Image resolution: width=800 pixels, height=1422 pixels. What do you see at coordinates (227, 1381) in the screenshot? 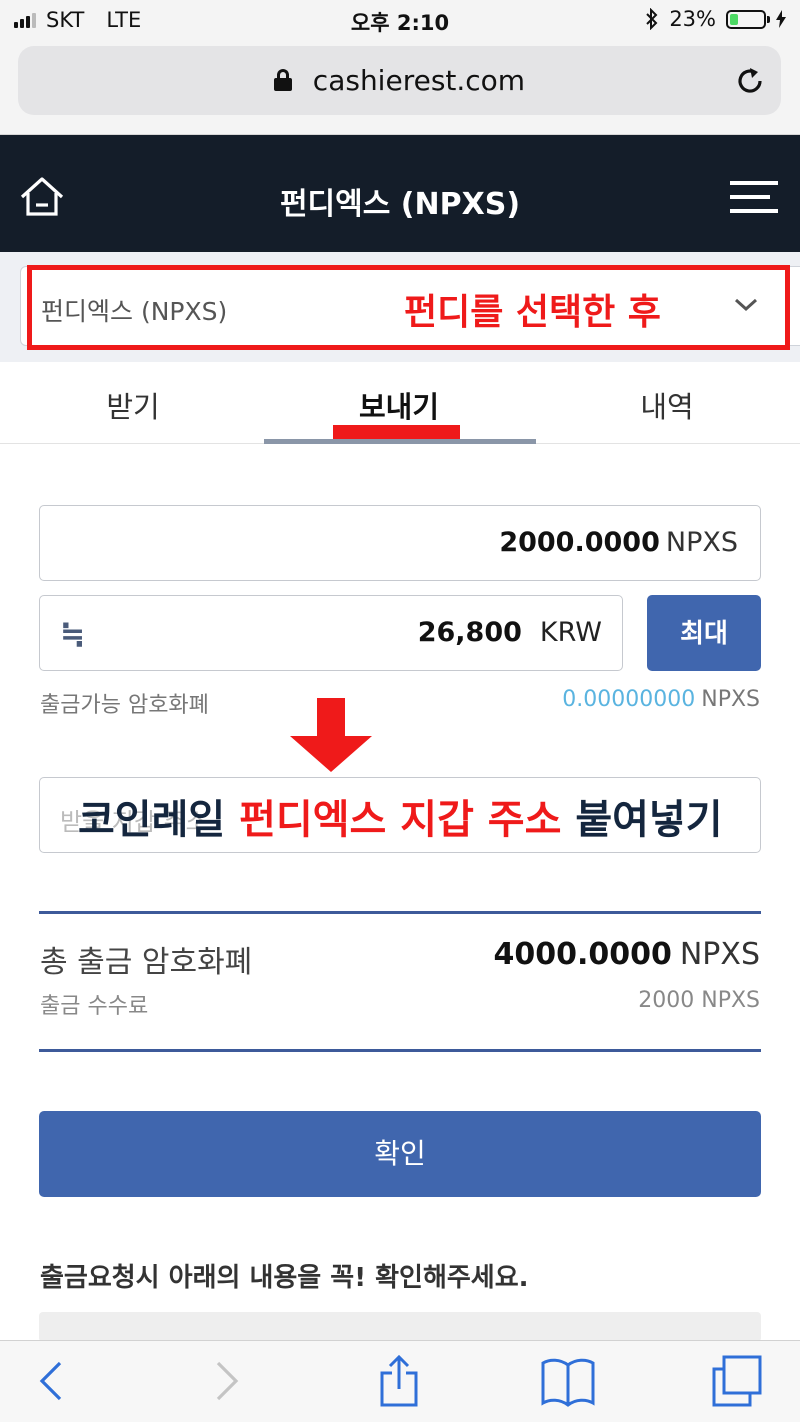
I see `forward-icon` at bounding box center [227, 1381].